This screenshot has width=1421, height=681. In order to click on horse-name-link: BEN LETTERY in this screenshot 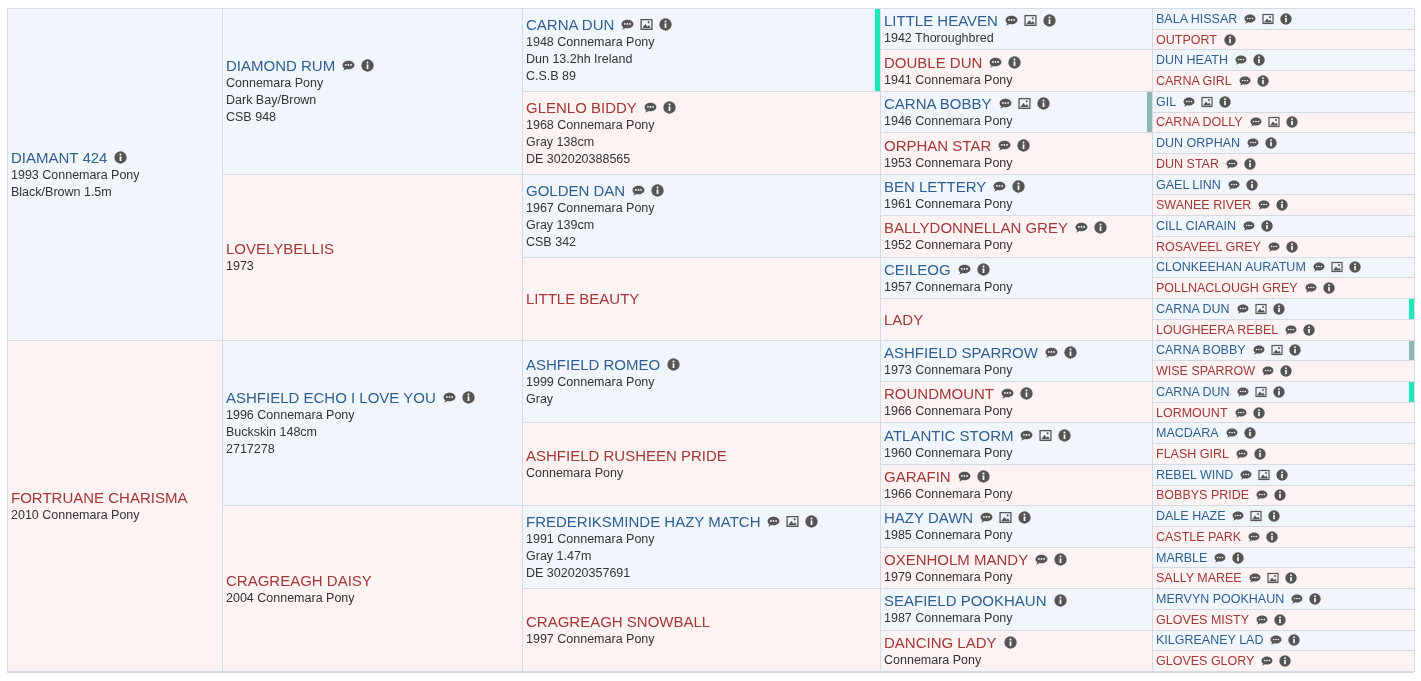, I will do `click(935, 186)`.